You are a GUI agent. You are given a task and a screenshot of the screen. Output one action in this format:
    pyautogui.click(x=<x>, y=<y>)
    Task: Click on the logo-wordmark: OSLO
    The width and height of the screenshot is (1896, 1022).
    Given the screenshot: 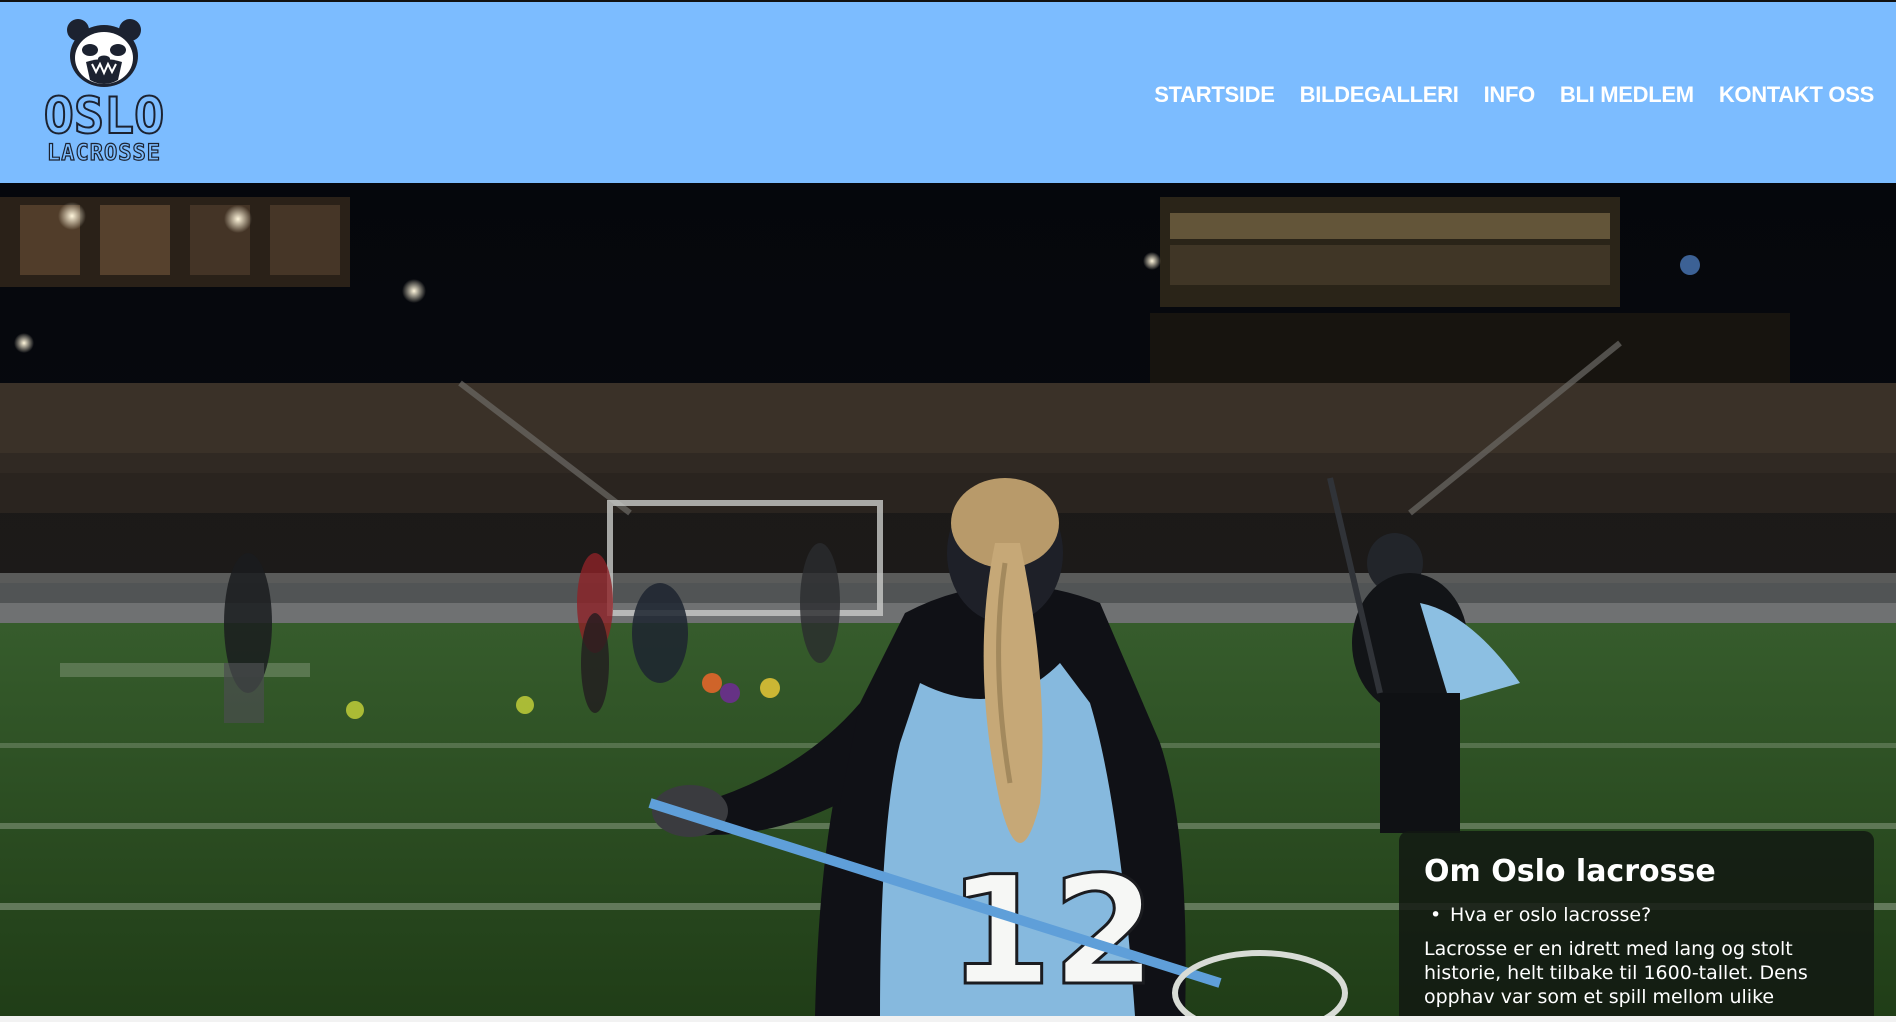 What is the action you would take?
    pyautogui.click(x=104, y=116)
    